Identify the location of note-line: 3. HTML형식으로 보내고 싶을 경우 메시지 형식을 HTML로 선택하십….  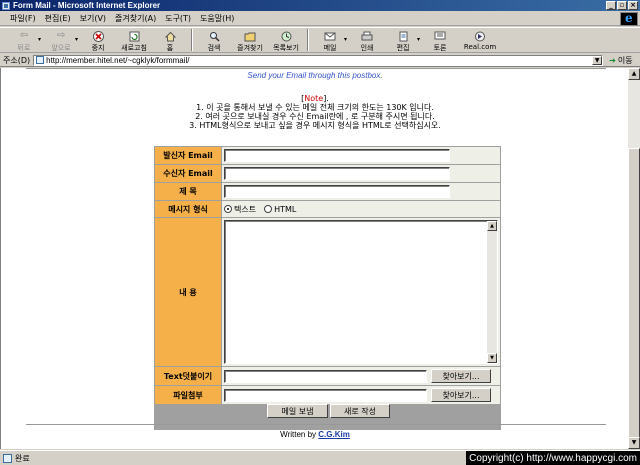
(315, 125).